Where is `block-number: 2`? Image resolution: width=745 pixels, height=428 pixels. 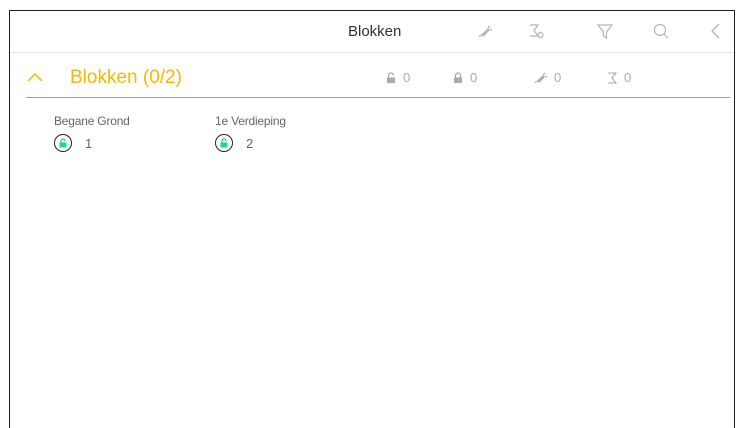
block-number: 2 is located at coordinates (250, 143).